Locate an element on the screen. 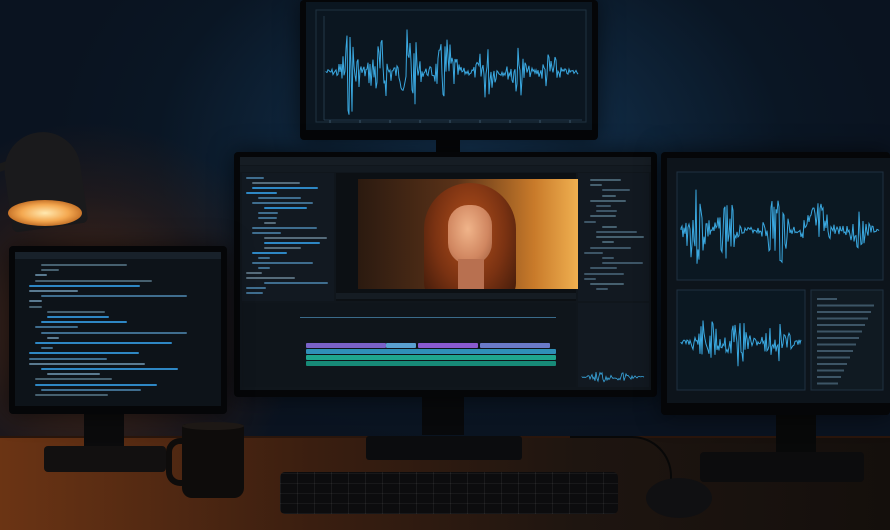 This screenshot has width=890, height=530. mini-waveform is located at coordinates (613, 377).